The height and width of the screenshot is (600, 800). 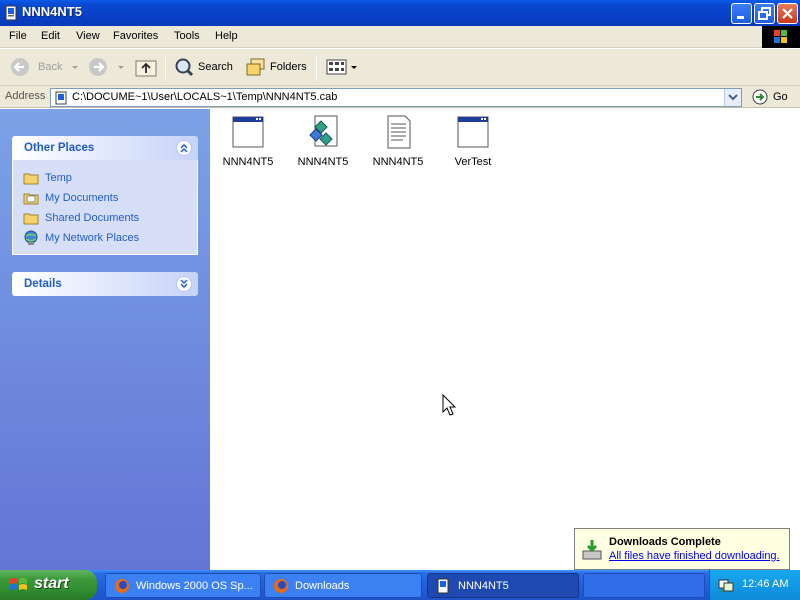 I want to click on toolbar: Back Search Folders, so click(x=400, y=67).